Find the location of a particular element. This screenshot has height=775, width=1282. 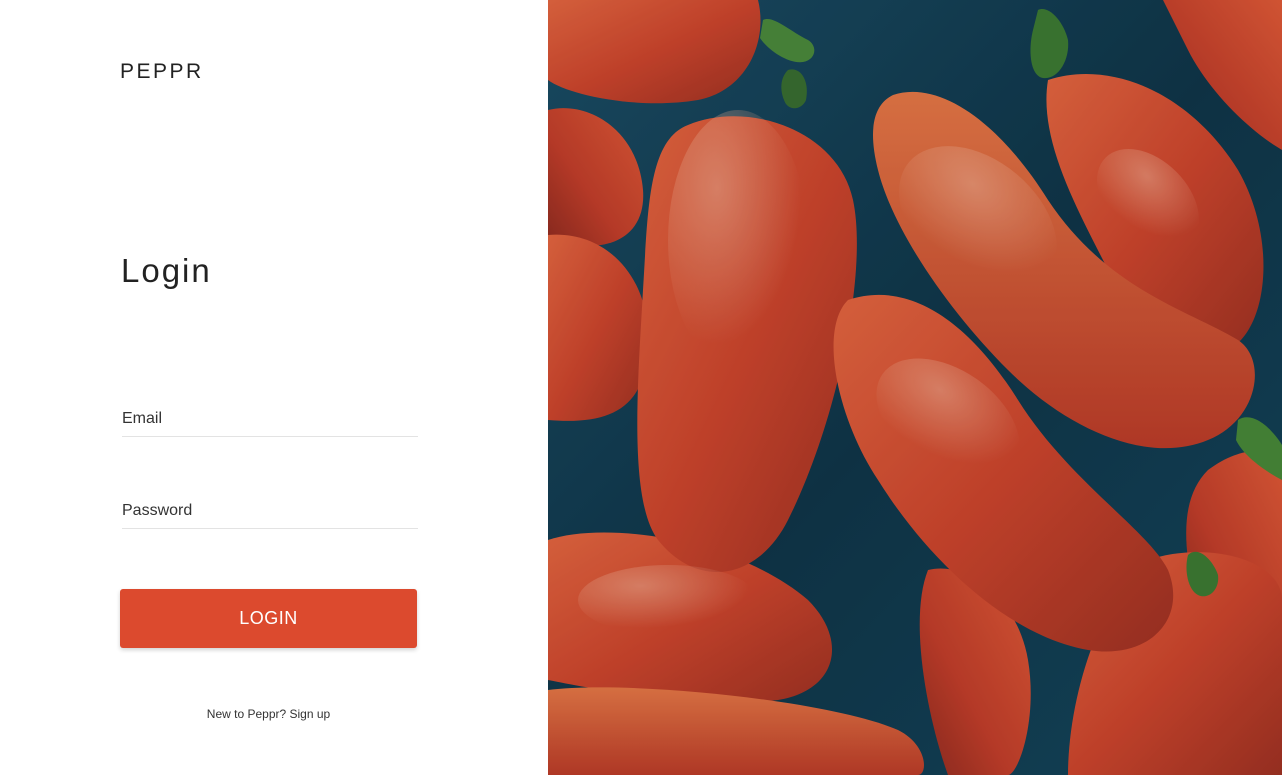

signup-prompt-text: New to Peppr? is located at coordinates (246, 714).